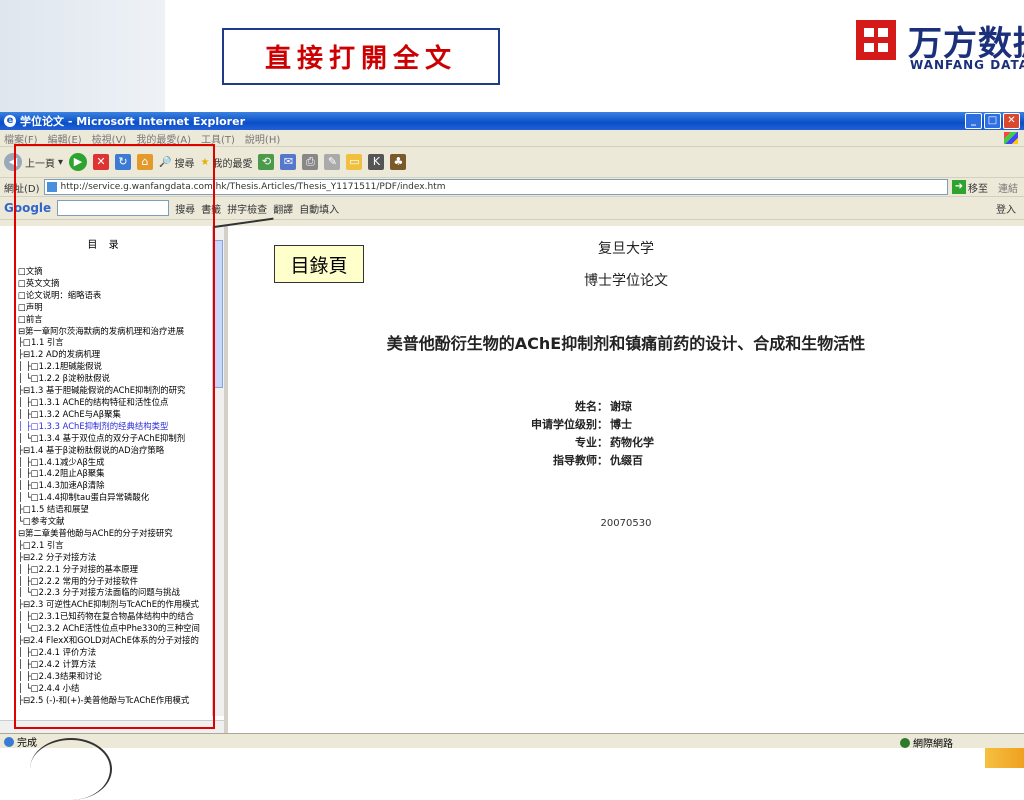 Image resolution: width=1024 pixels, height=800 pixels. I want to click on globe-icon, so click(905, 742).